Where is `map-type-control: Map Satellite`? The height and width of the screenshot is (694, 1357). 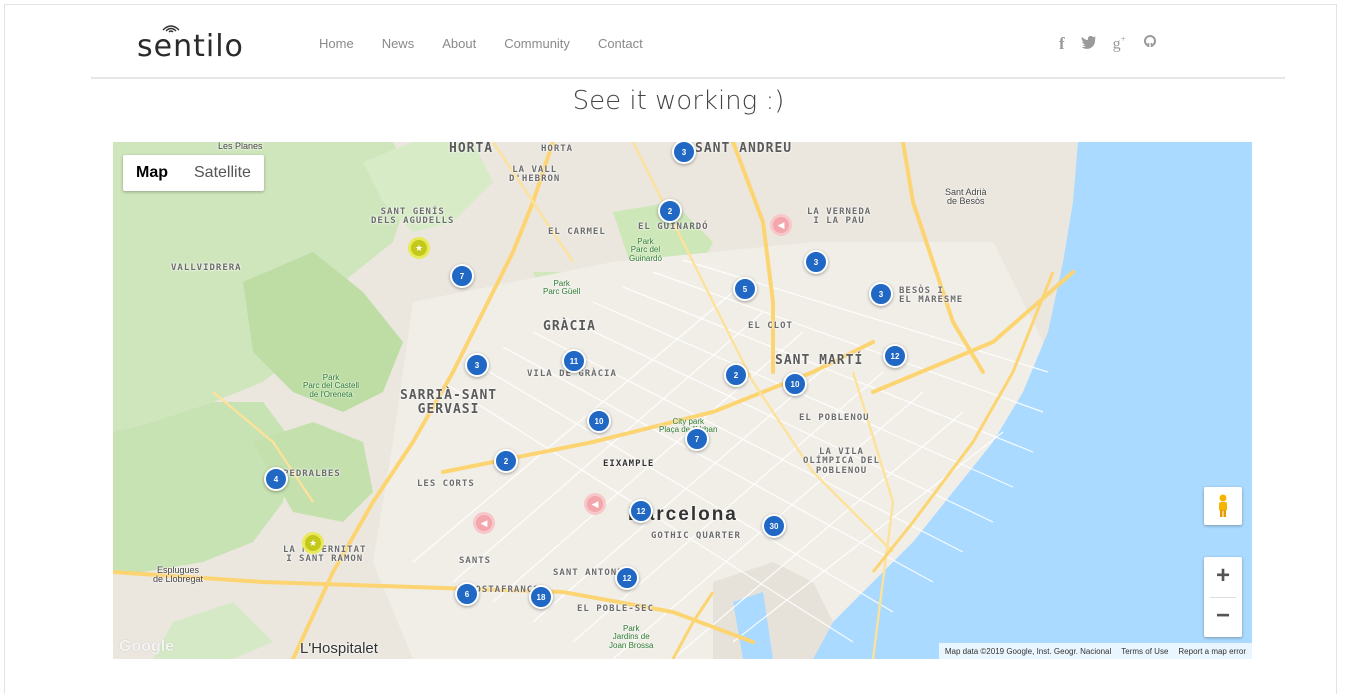
map-type-control: Map Satellite is located at coordinates (193, 173).